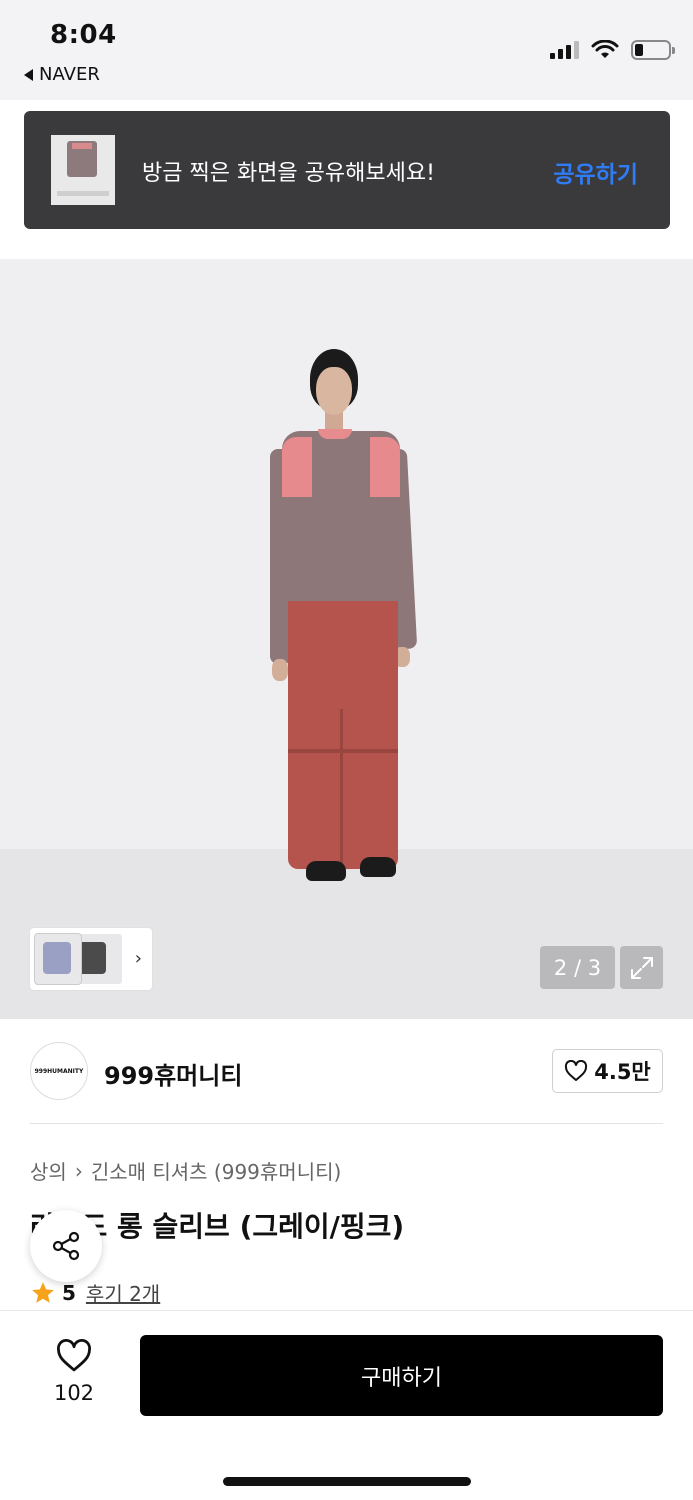  Describe the element at coordinates (43, 1292) in the screenshot. I see `star-icon` at that location.